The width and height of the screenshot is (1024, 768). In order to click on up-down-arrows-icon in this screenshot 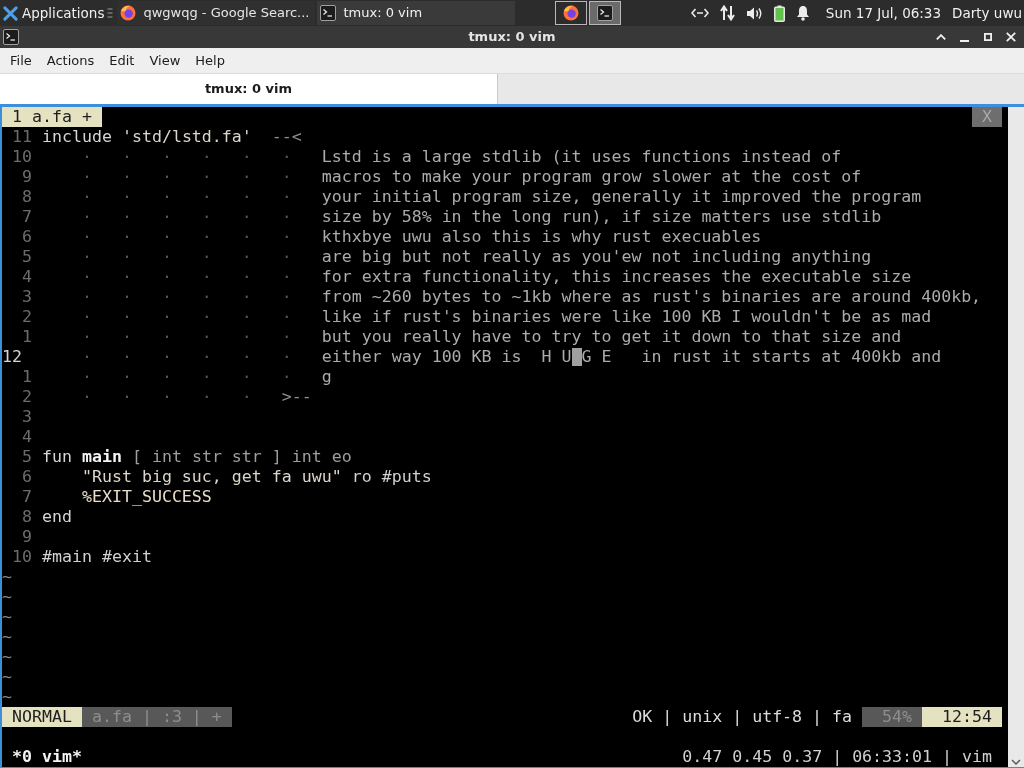, I will do `click(727, 13)`.